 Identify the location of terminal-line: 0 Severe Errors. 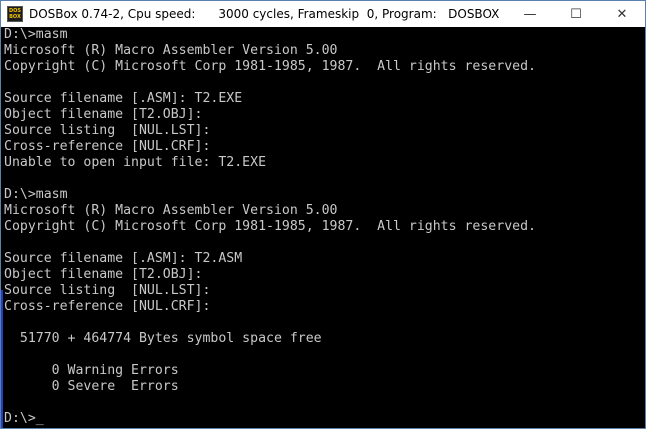
(91, 386).